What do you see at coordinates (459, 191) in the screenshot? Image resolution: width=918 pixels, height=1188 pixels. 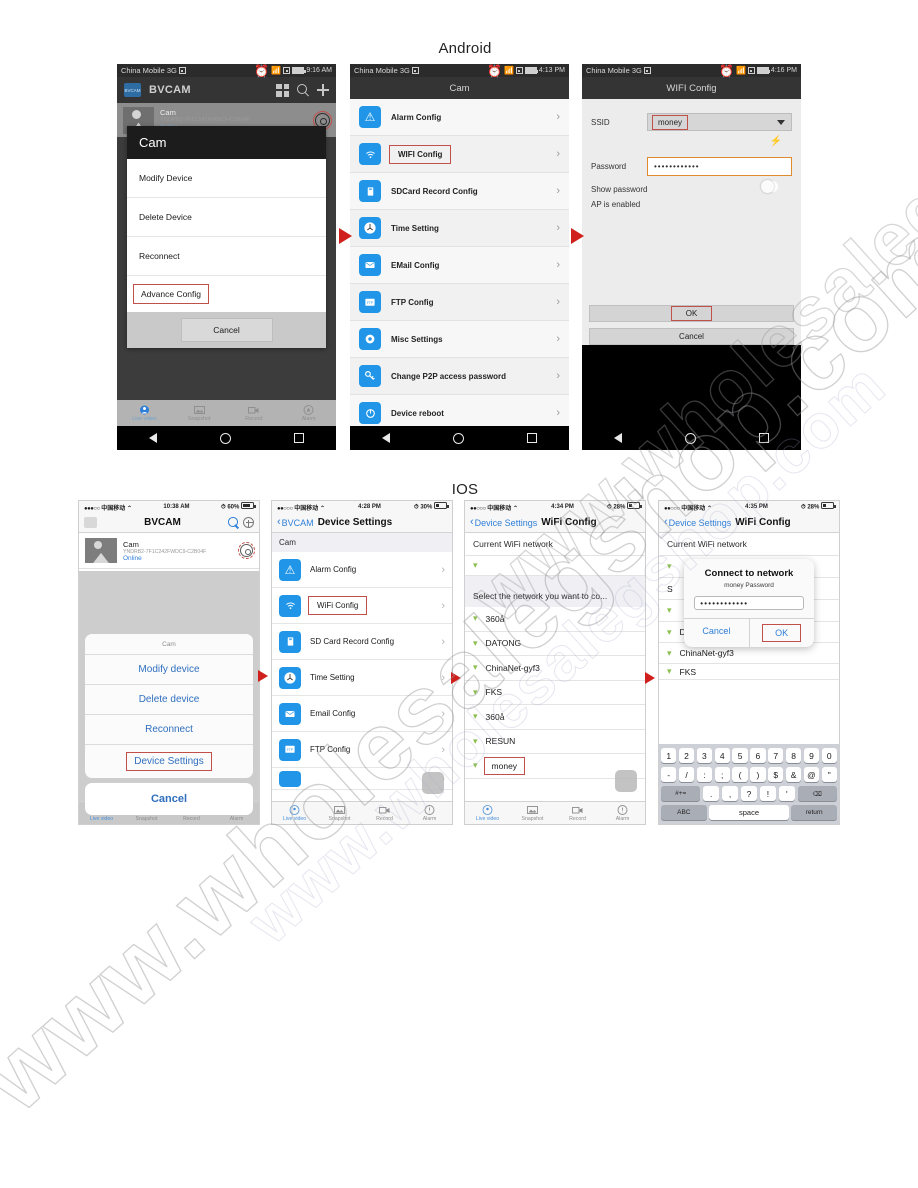 I see `list-item-sdcard-record-config: SDCard Record Config ›` at bounding box center [459, 191].